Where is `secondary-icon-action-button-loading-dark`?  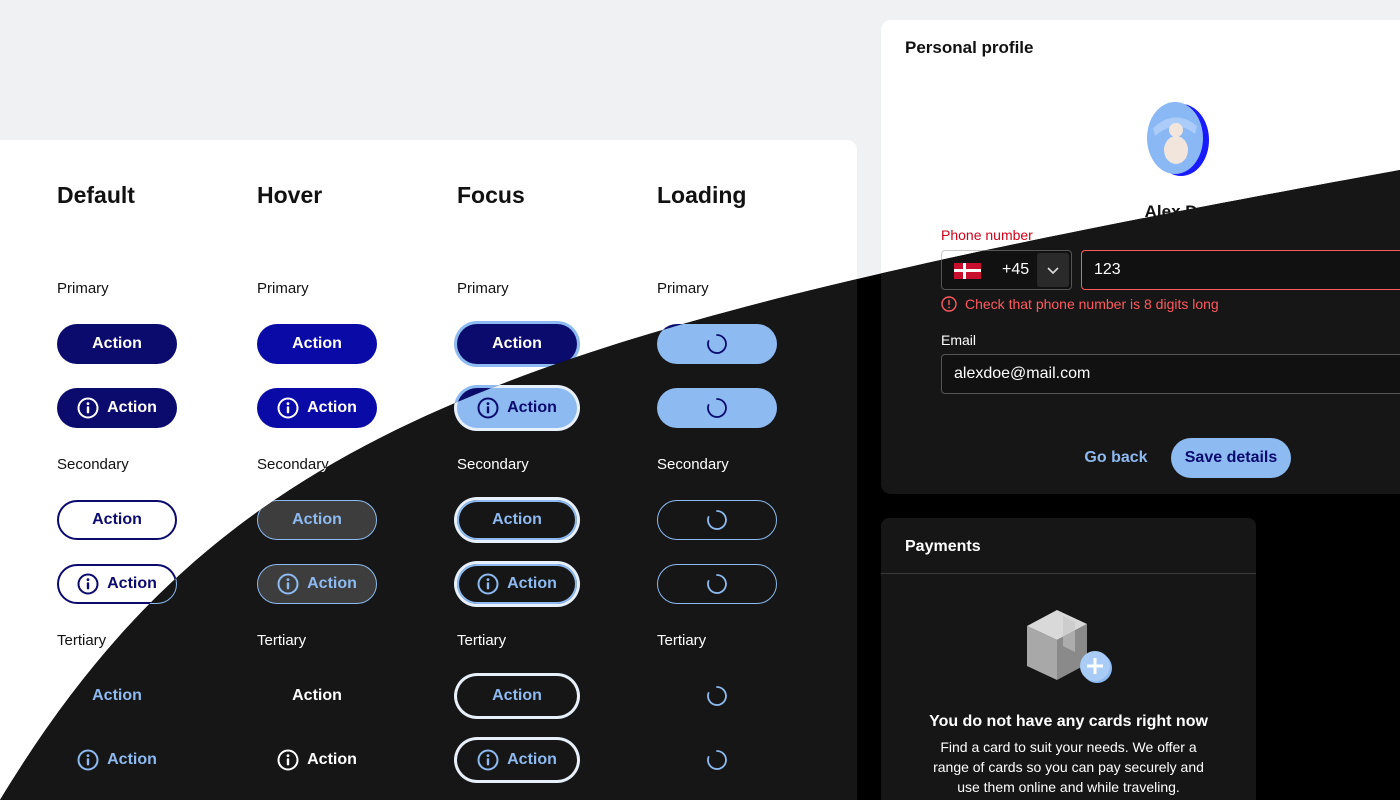 secondary-icon-action-button-loading-dark is located at coordinates (717, 584).